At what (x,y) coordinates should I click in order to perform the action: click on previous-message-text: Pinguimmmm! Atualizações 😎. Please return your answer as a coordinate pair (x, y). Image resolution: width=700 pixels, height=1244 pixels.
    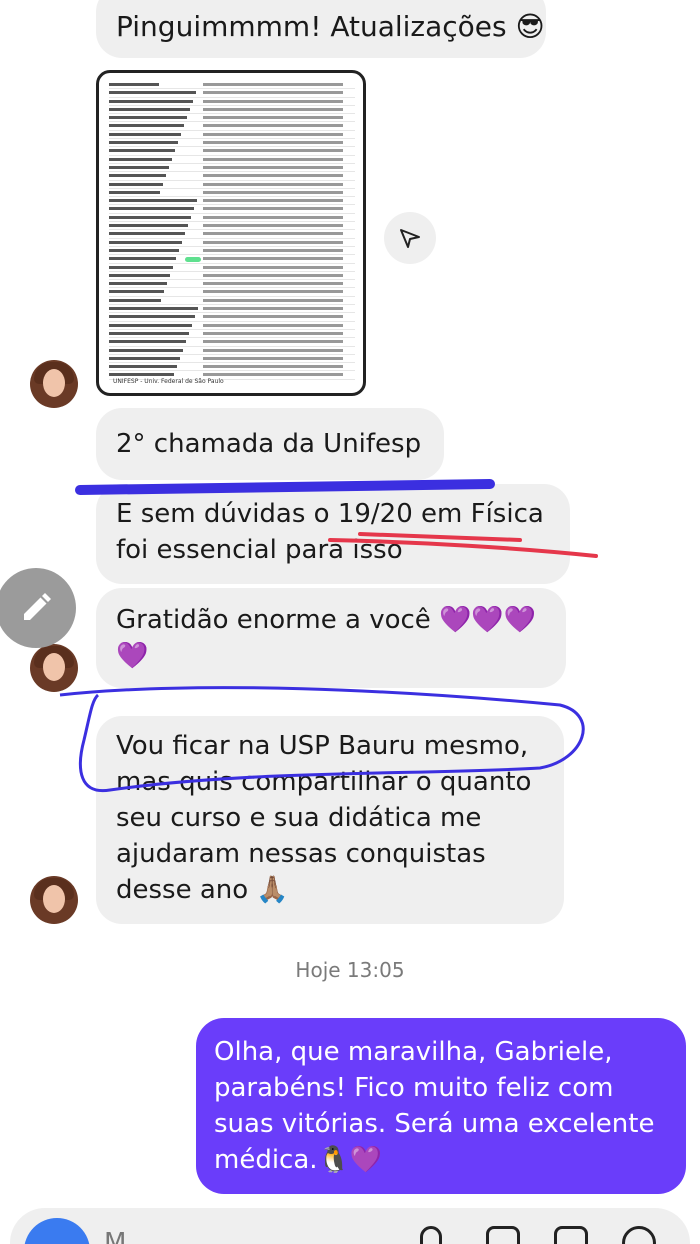
    Looking at the image, I should click on (330, 26).